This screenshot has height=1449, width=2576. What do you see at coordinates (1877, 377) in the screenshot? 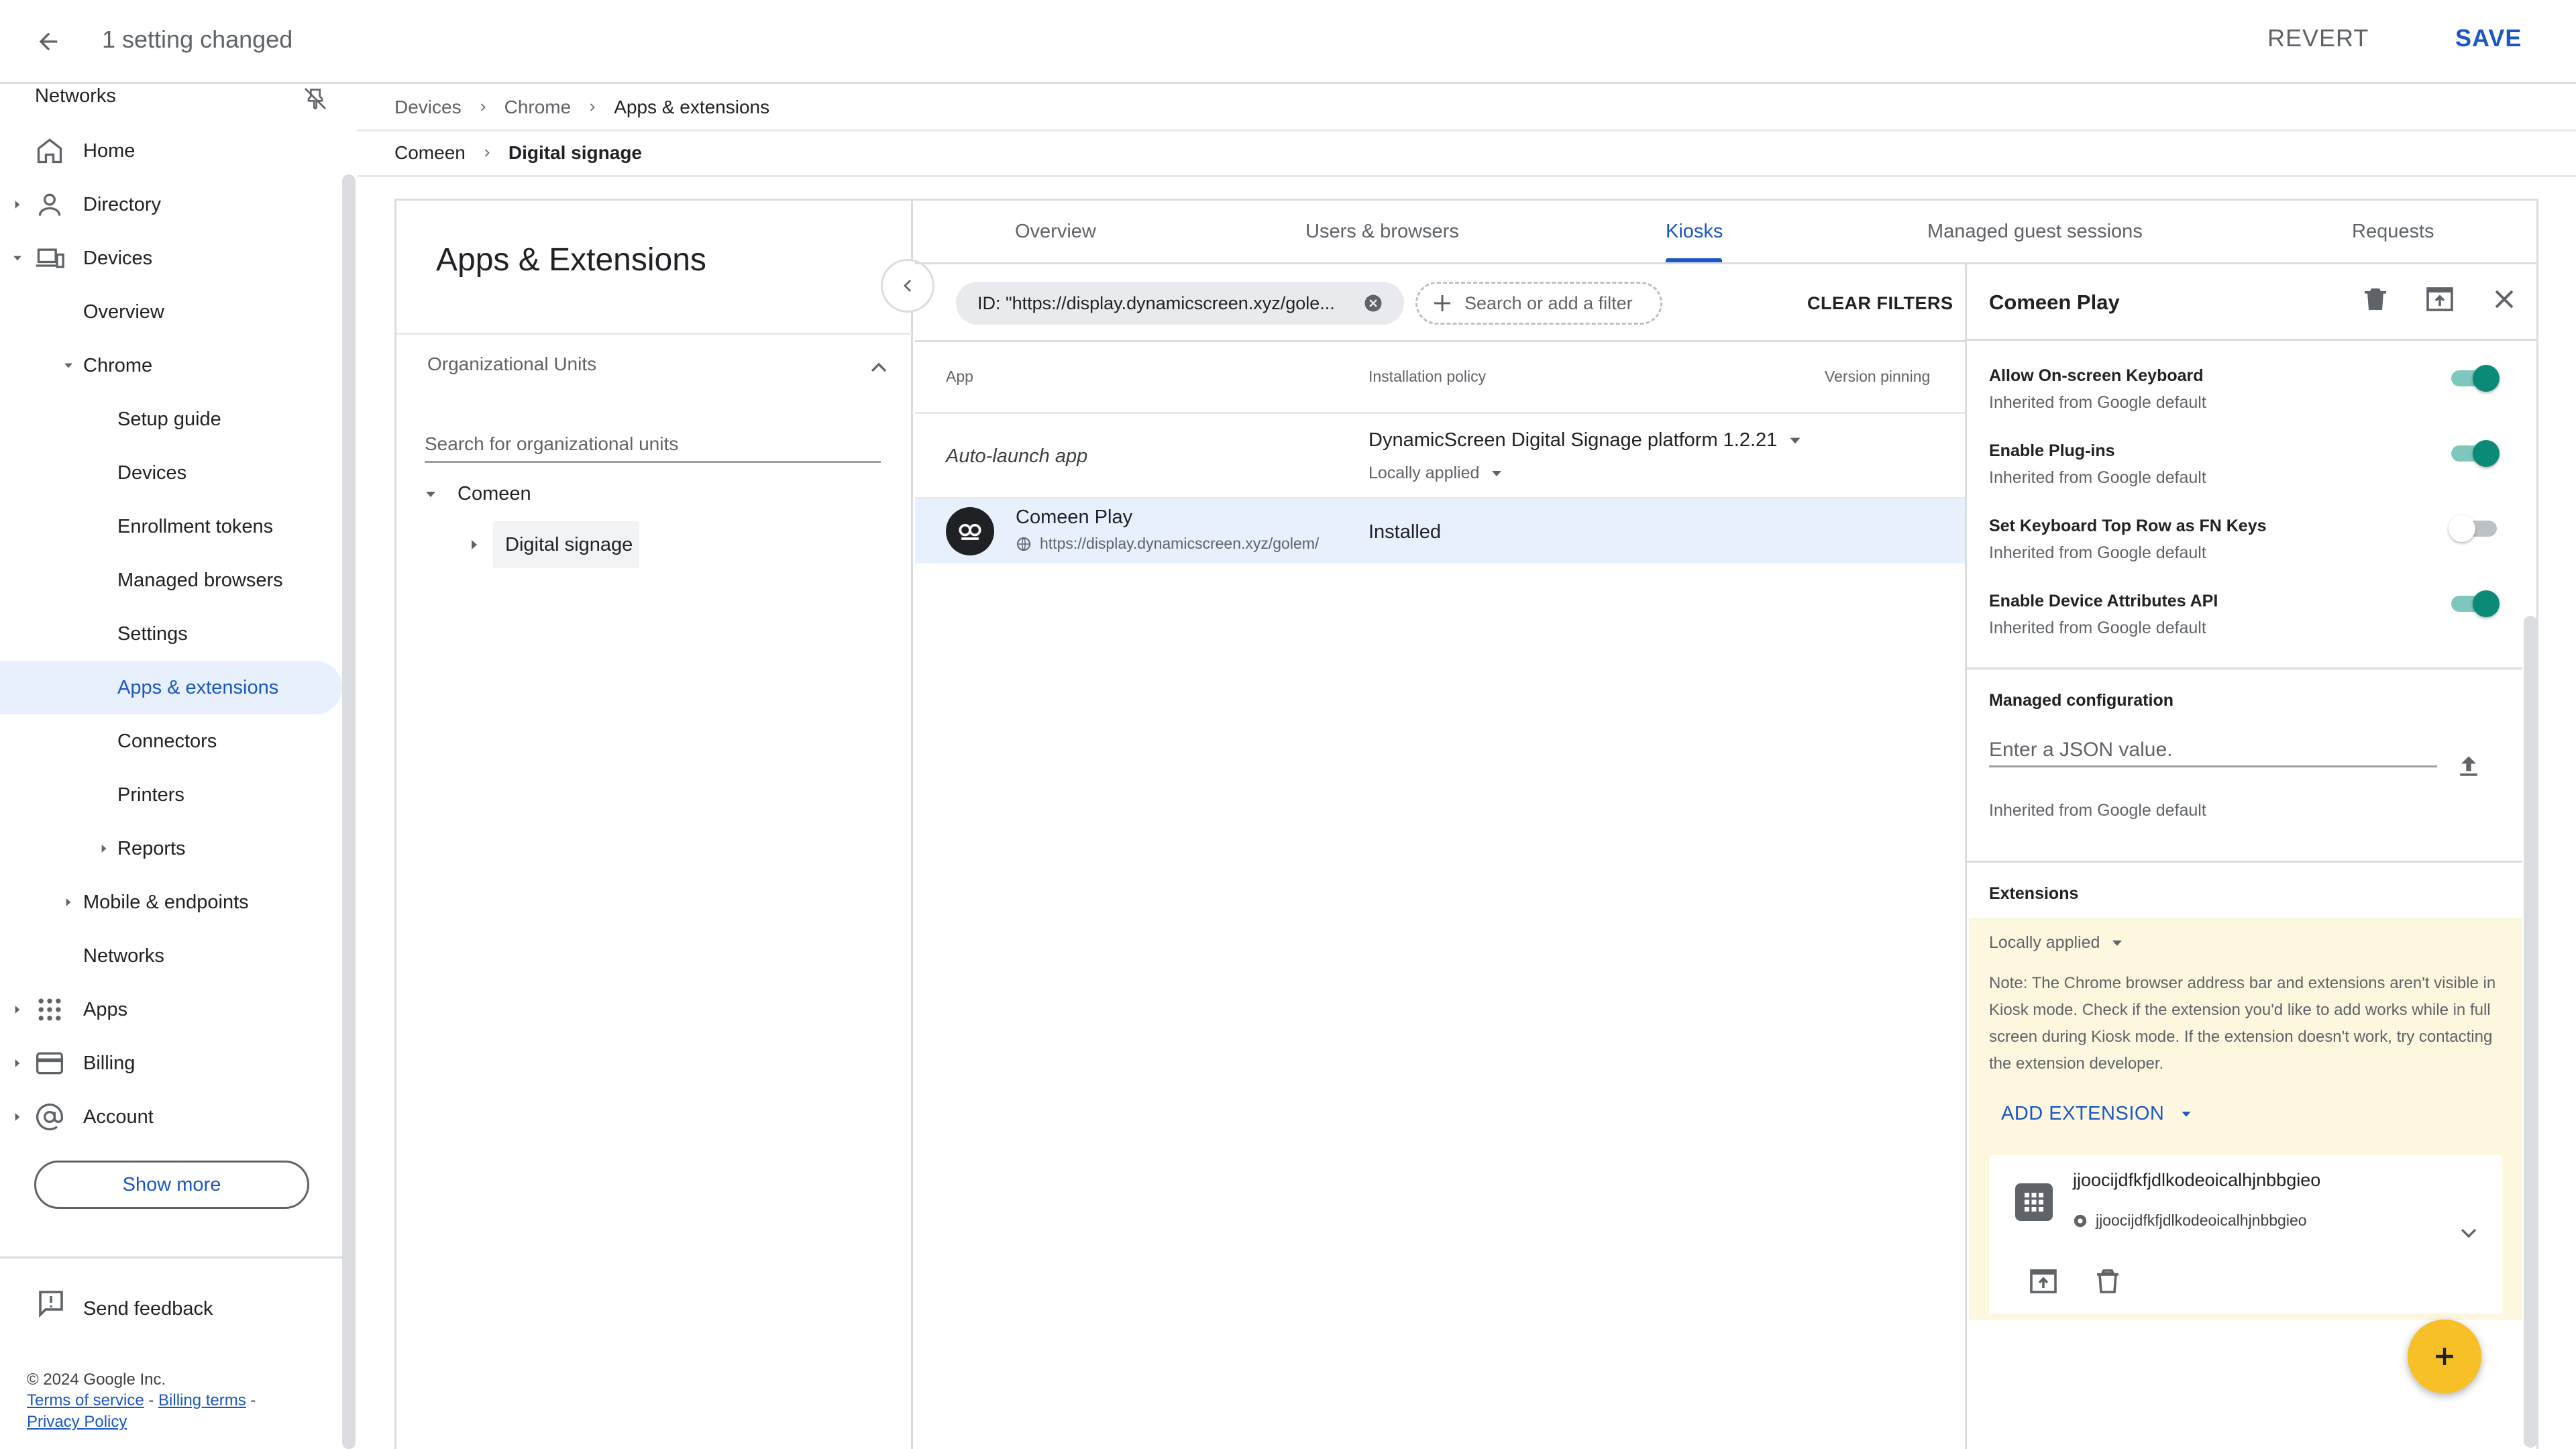
I see `column-header-version-pinning: Version pinning` at bounding box center [1877, 377].